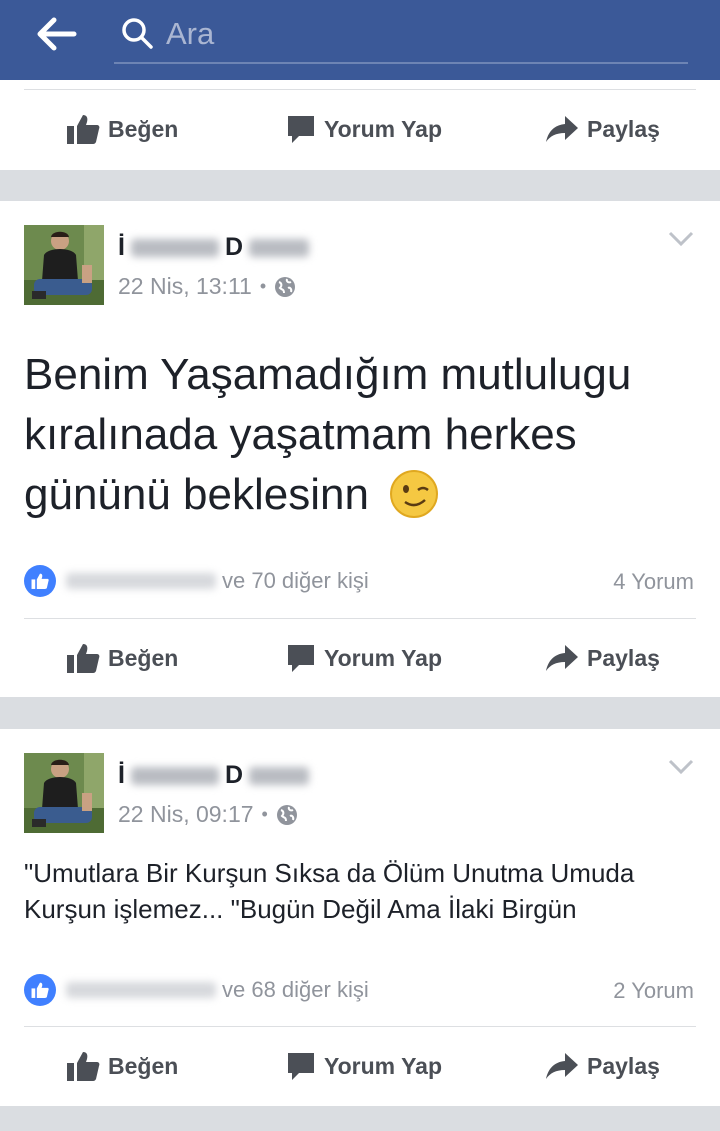  Describe the element at coordinates (414, 494) in the screenshot. I see `wink-emoji-icon` at that location.